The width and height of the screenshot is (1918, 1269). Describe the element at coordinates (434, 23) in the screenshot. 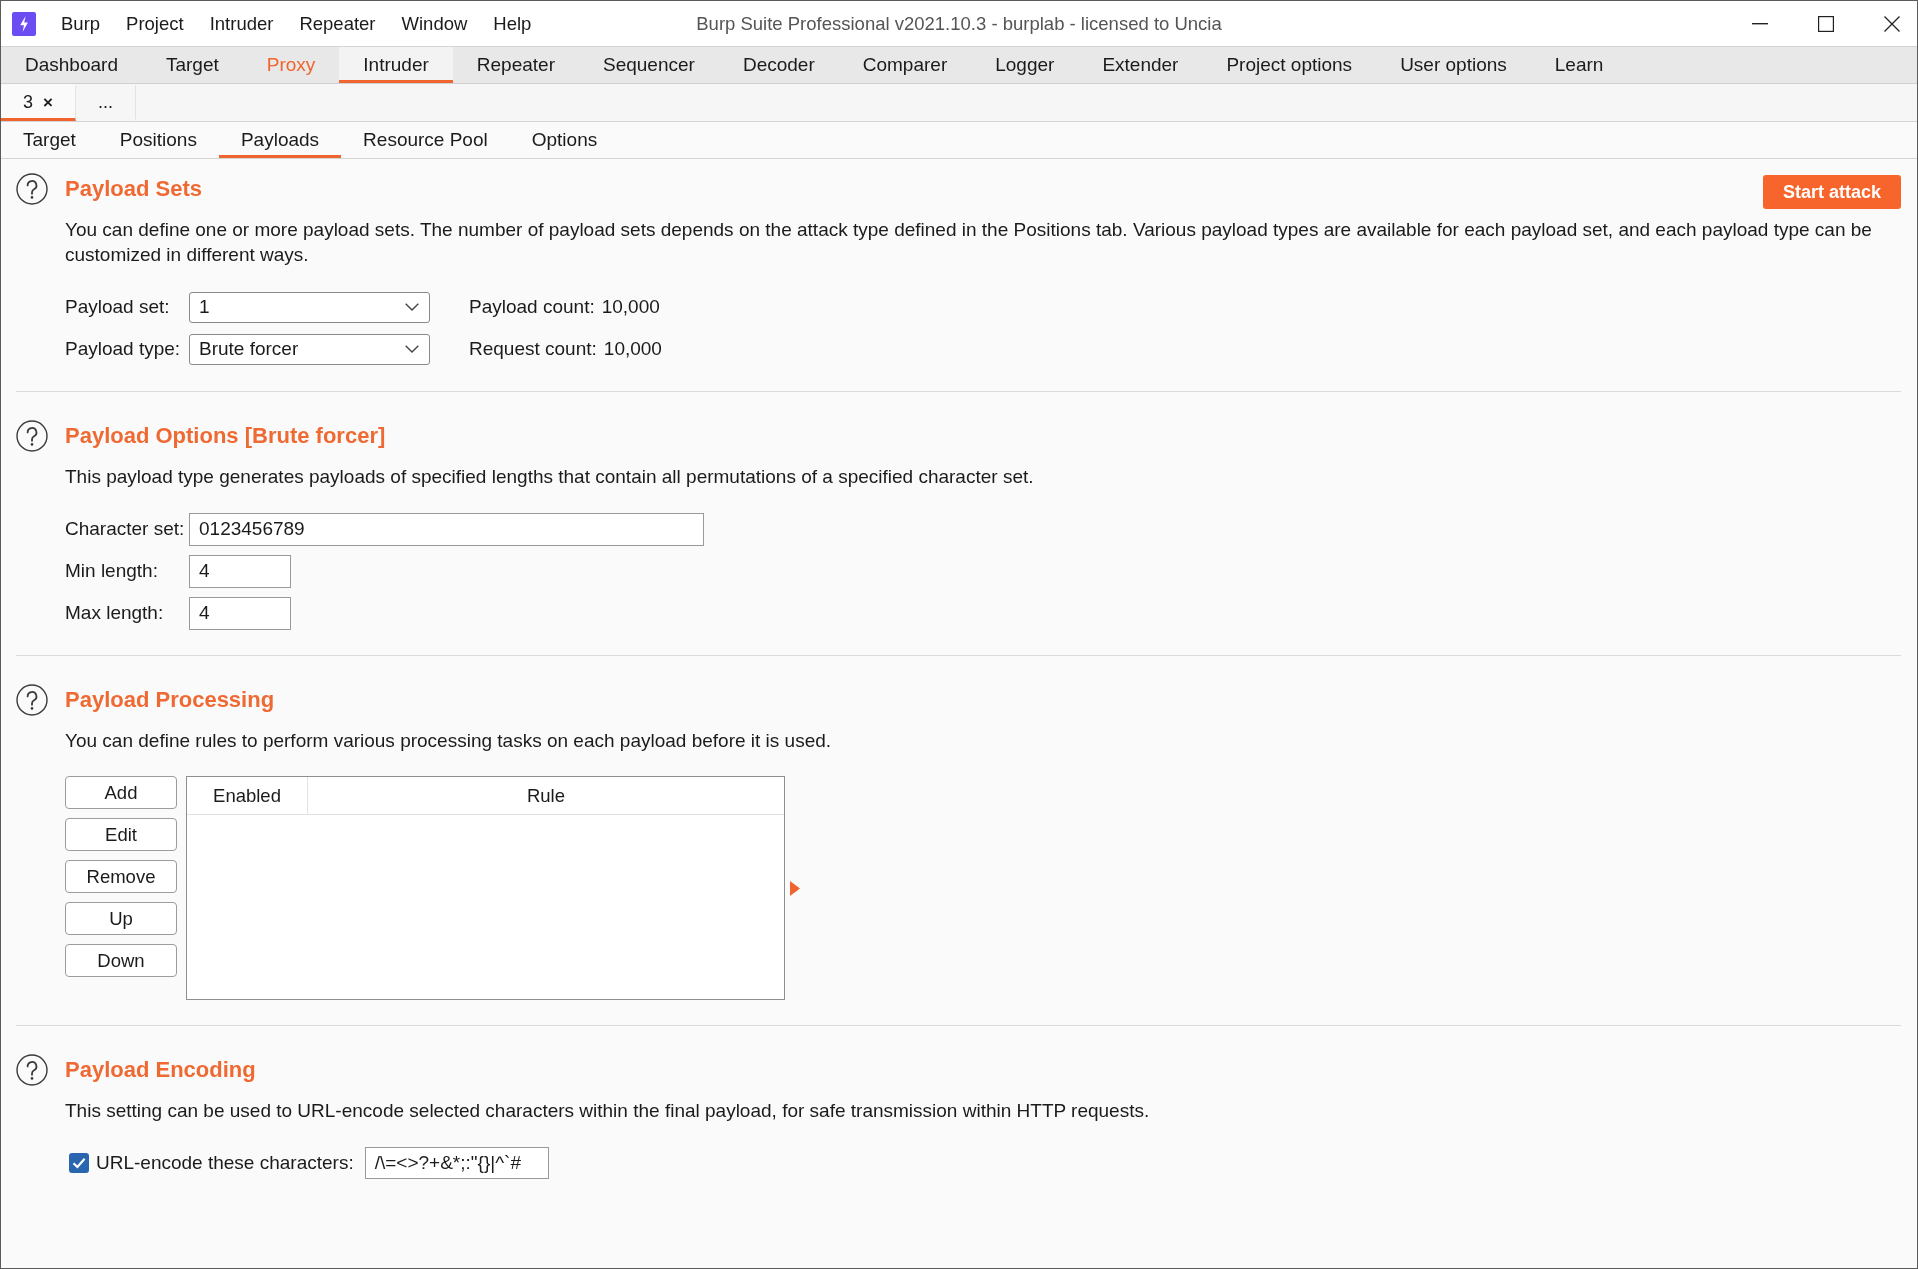

I see `menu-item: Window` at that location.